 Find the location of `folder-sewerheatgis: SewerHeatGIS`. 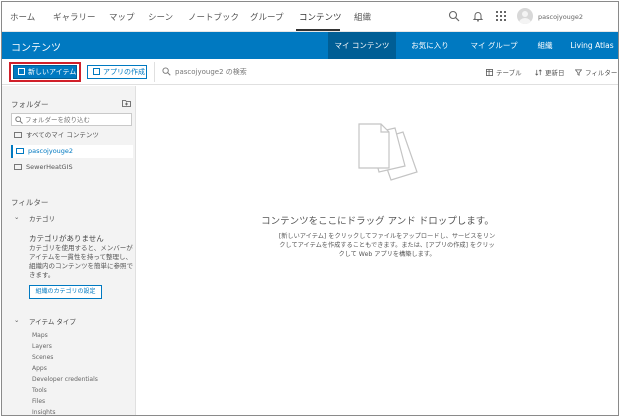

folder-sewerheatgis: SewerHeatGIS is located at coordinates (72, 167).